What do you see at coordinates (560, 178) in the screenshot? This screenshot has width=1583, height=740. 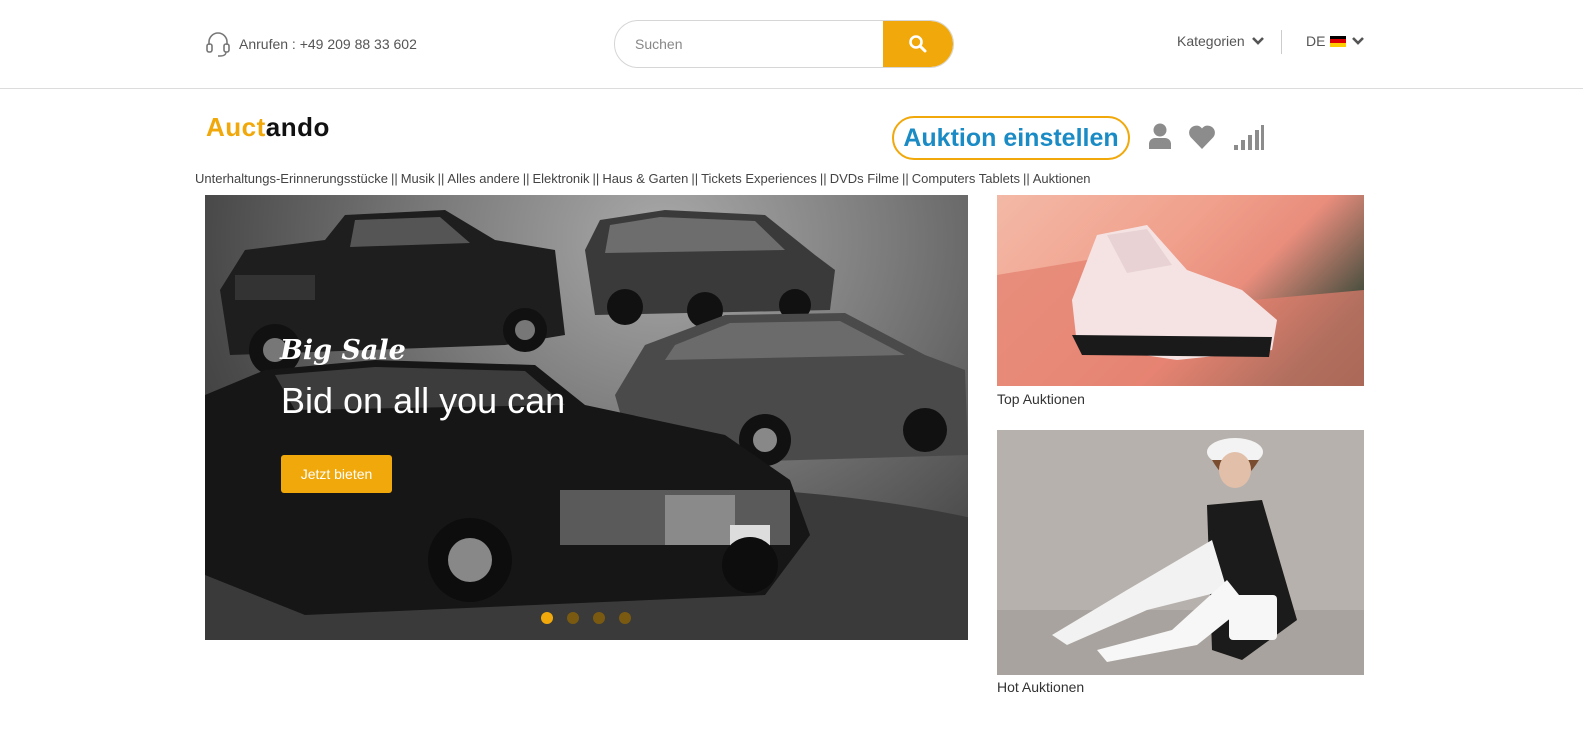 I see `nav-item: Elektronik` at bounding box center [560, 178].